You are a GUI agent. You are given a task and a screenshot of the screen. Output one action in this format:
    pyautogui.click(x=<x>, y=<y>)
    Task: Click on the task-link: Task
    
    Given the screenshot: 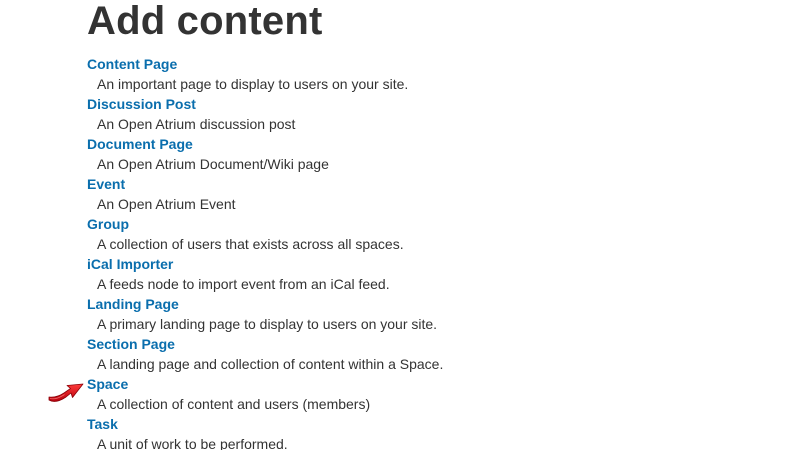 What is the action you would take?
    pyautogui.click(x=102, y=424)
    